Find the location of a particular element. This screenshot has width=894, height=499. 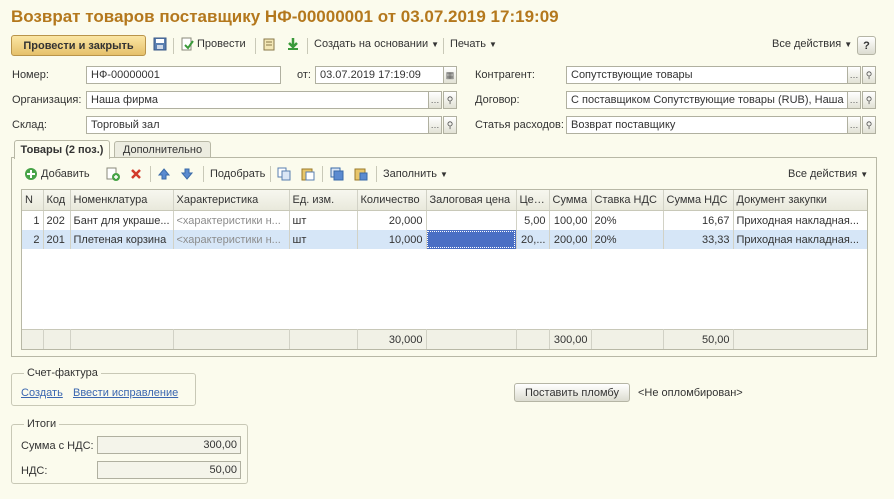

cell-quantity: 10,000 is located at coordinates (392, 239).